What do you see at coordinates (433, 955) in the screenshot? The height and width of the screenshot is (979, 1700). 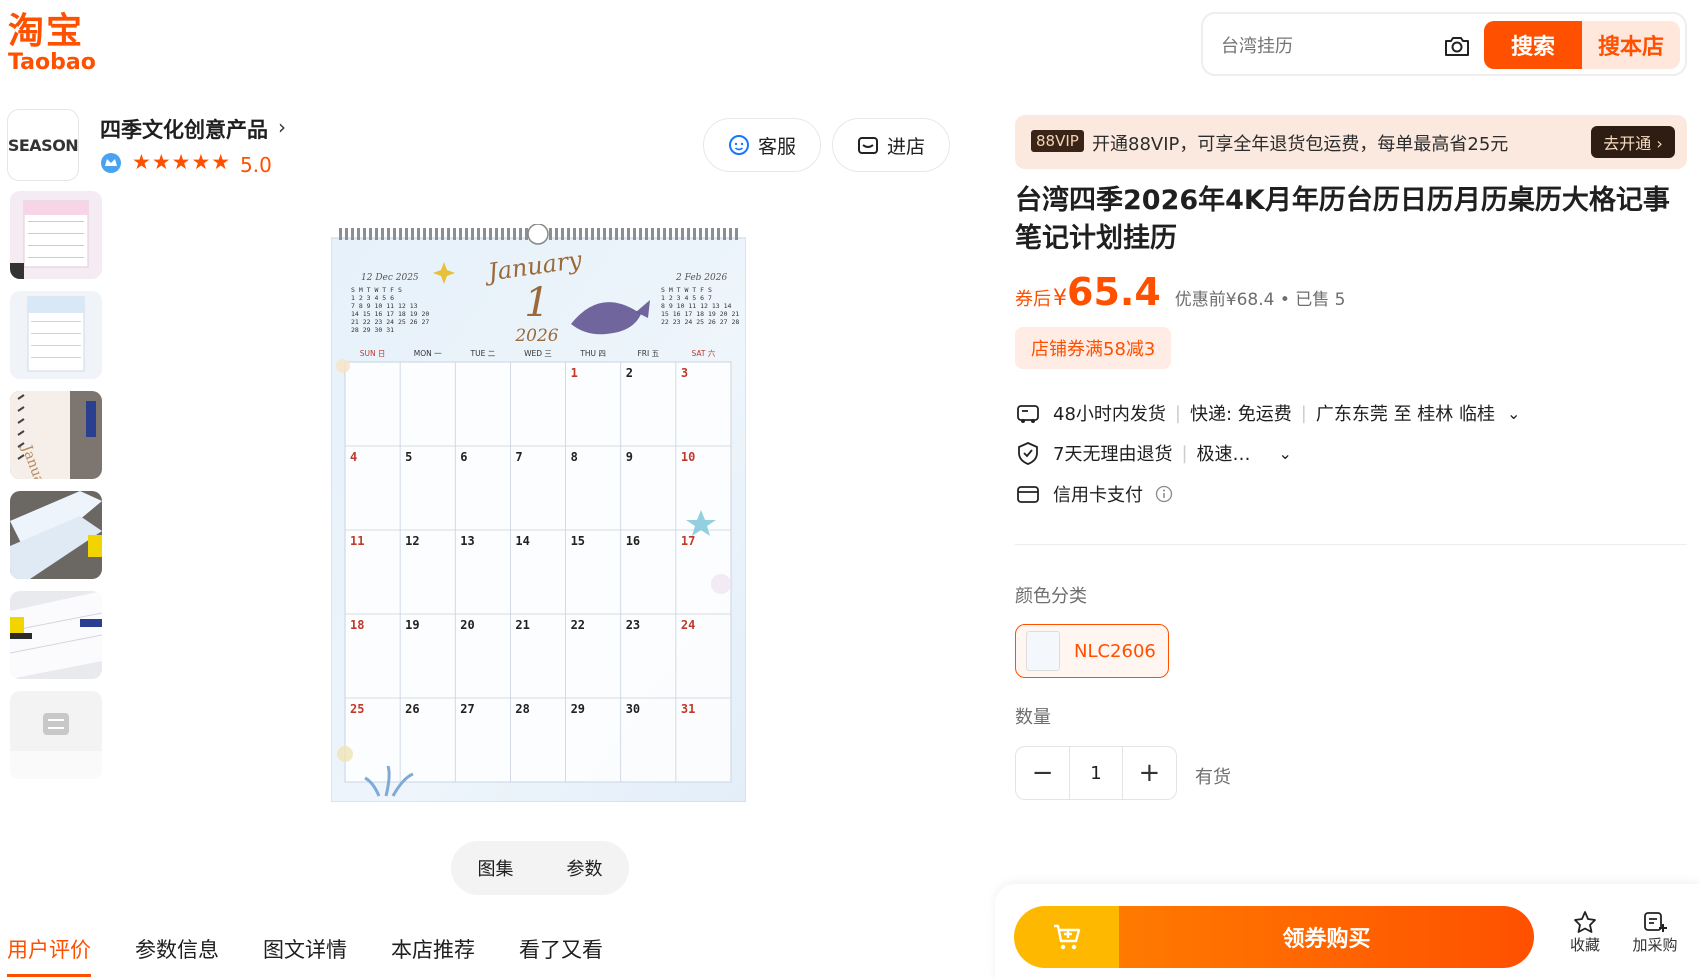 I see `tab-shop-recommend: 本店推荐` at bounding box center [433, 955].